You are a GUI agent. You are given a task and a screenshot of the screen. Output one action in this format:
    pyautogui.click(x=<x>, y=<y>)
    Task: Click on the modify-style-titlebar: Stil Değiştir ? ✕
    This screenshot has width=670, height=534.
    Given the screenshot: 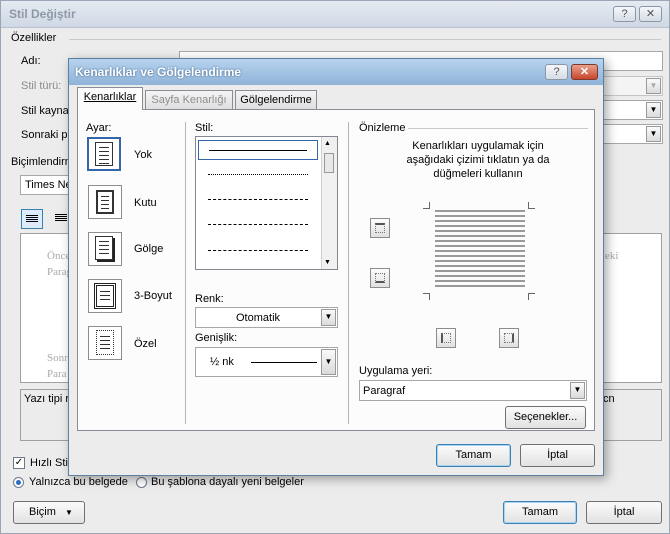 What is the action you would take?
    pyautogui.click(x=335, y=14)
    